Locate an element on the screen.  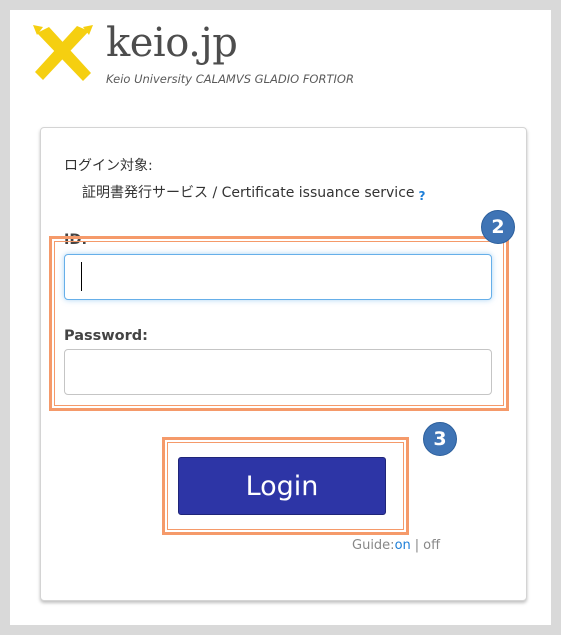
login-button: Login is located at coordinates (282, 486).